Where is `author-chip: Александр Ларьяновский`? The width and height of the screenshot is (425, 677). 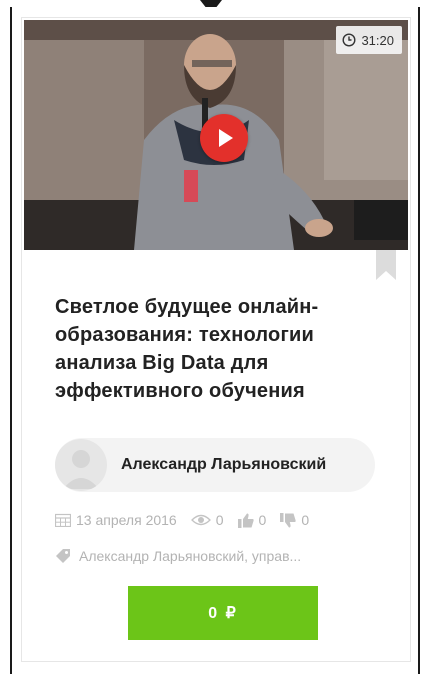 author-chip: Александр Ларьяновский is located at coordinates (215, 465).